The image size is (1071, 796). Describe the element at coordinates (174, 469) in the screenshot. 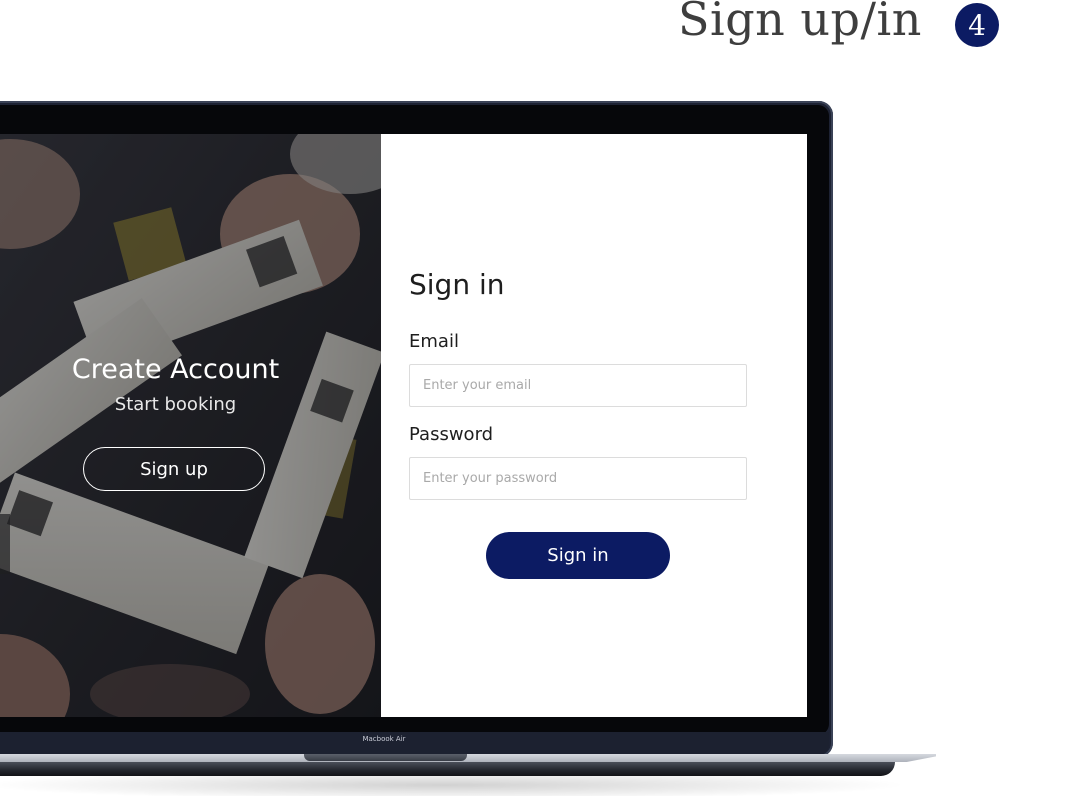

I see `sign-up-button: Sign up` at that location.